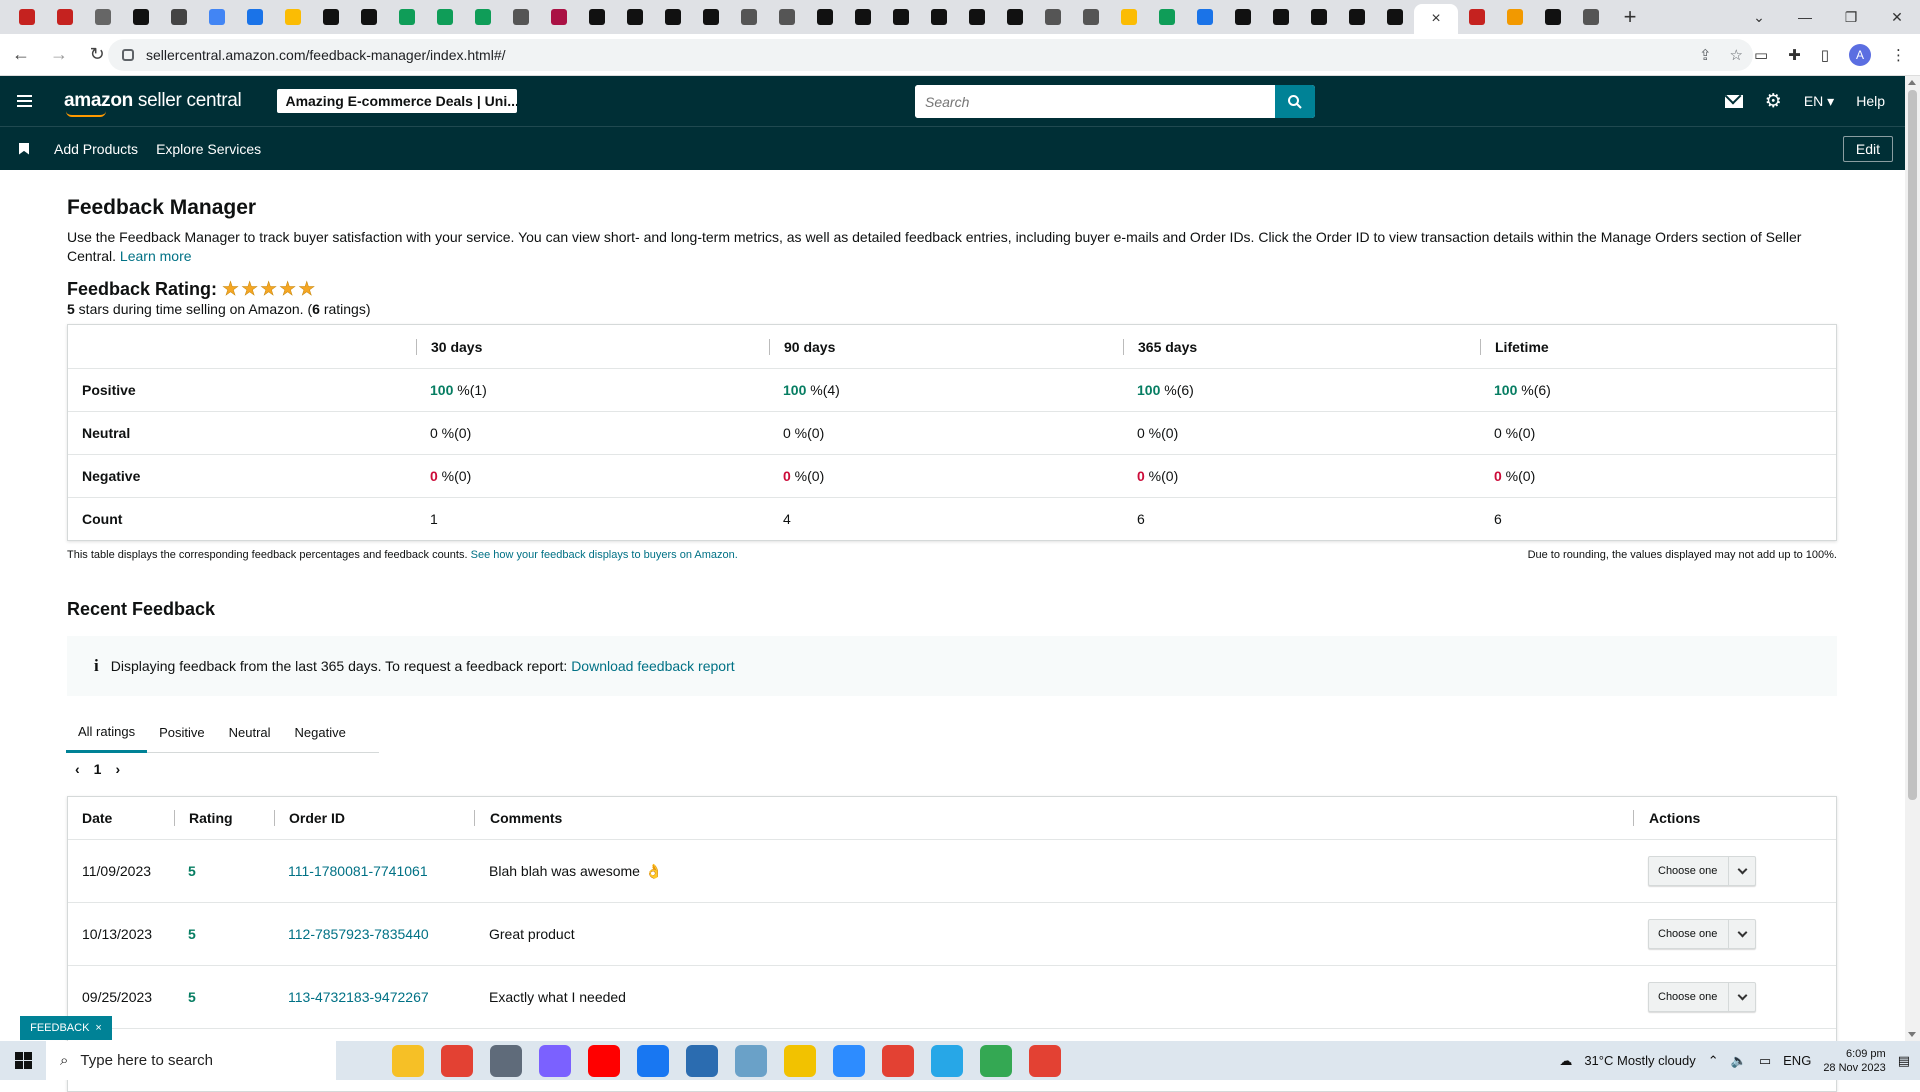 This screenshot has width=1920, height=1092. What do you see at coordinates (1095, 101) in the screenshot?
I see `search-input` at bounding box center [1095, 101].